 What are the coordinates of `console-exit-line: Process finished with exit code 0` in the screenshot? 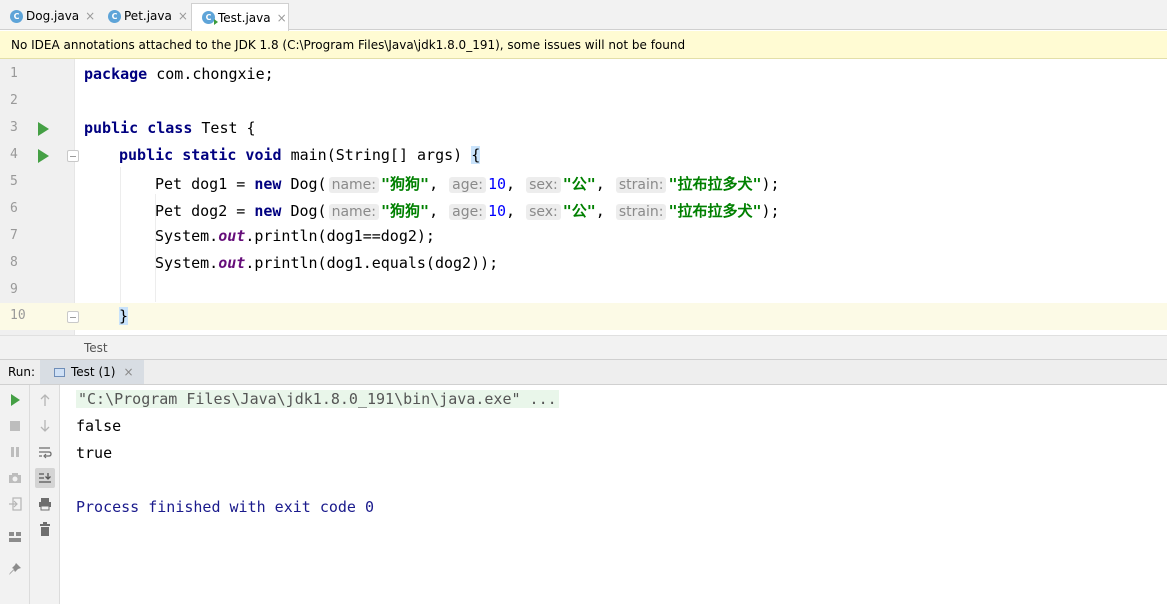 It's located at (225, 507).